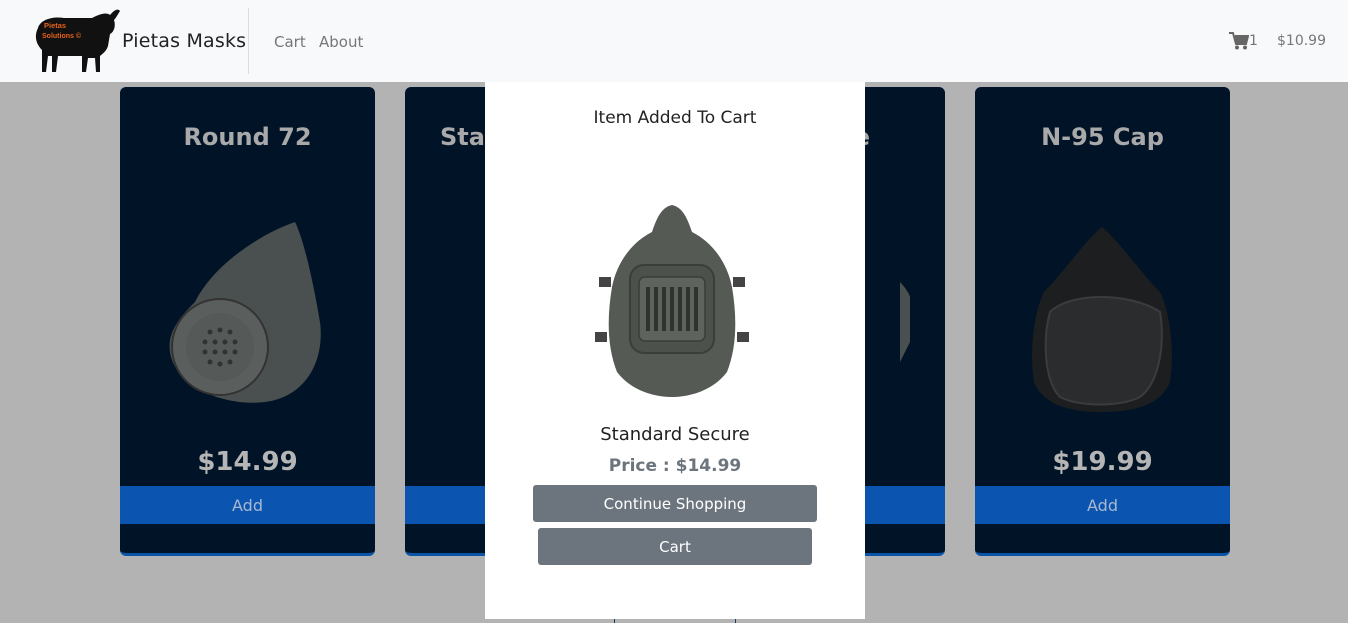  I want to click on cart-total: $10.99, so click(1301, 41).